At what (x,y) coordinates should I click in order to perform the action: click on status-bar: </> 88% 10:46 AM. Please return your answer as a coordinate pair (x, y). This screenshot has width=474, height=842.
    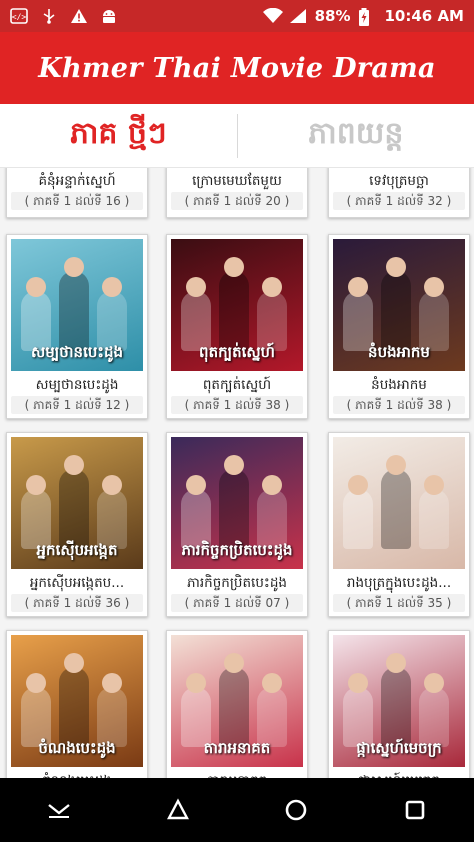
    Looking at the image, I should click on (237, 16).